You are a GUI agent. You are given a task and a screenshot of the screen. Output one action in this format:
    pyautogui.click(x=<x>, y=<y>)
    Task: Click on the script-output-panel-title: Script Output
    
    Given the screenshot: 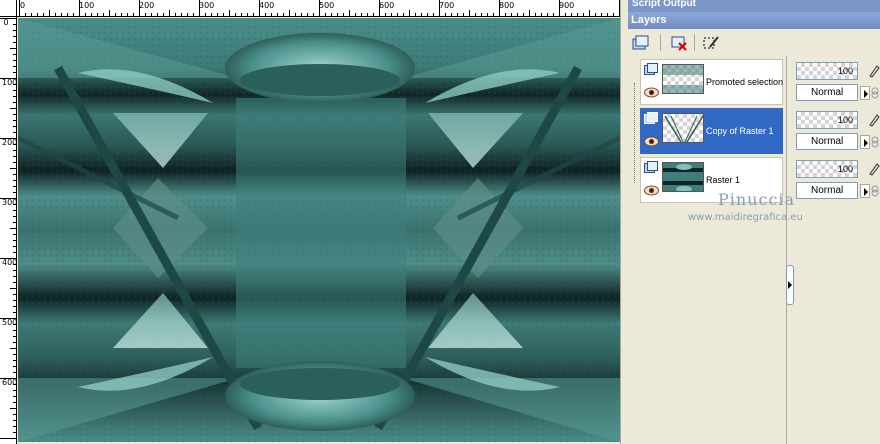 What is the action you would take?
    pyautogui.click(x=754, y=6)
    